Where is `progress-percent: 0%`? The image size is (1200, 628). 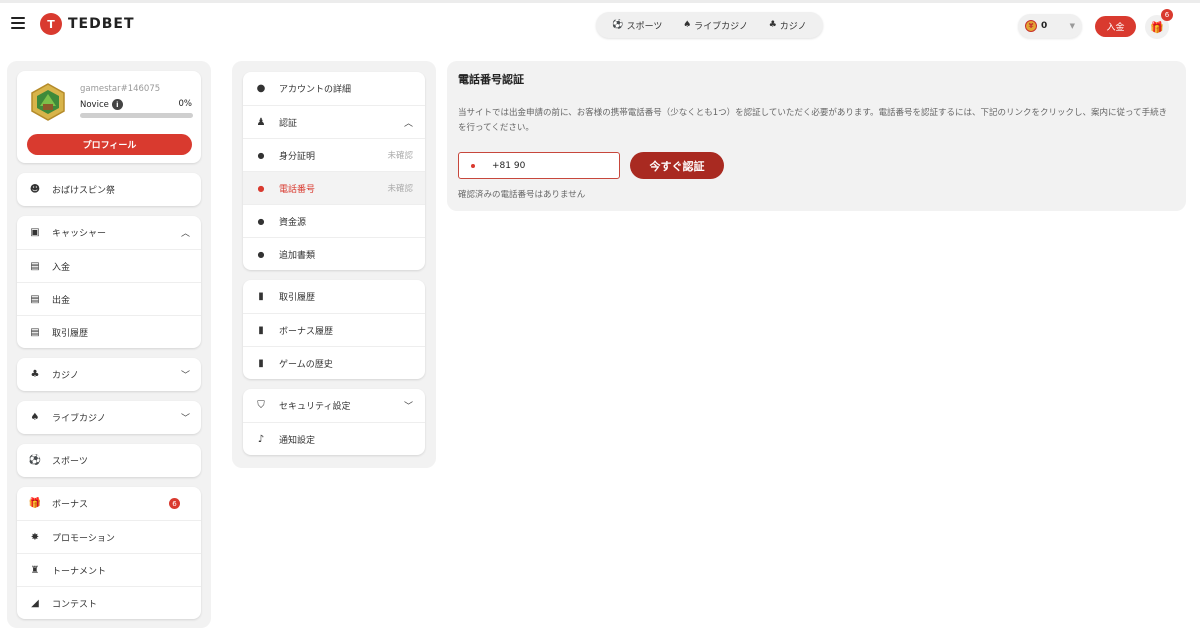 progress-percent: 0% is located at coordinates (185, 104).